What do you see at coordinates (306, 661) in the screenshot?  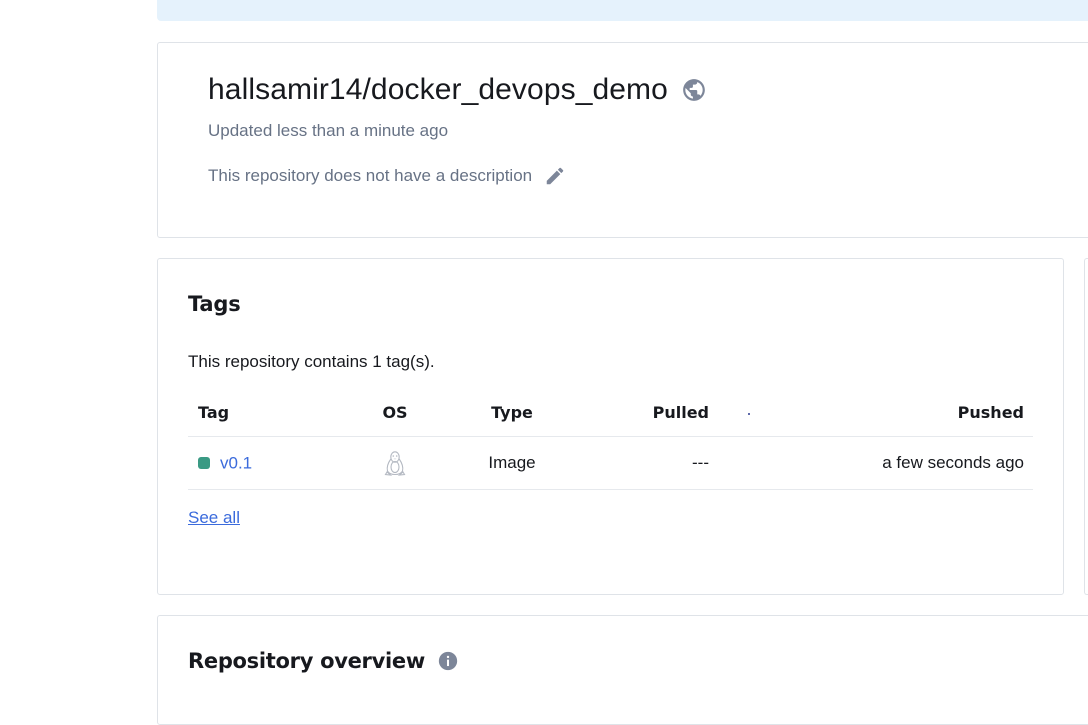 I see `overview-heading: Repository overview` at bounding box center [306, 661].